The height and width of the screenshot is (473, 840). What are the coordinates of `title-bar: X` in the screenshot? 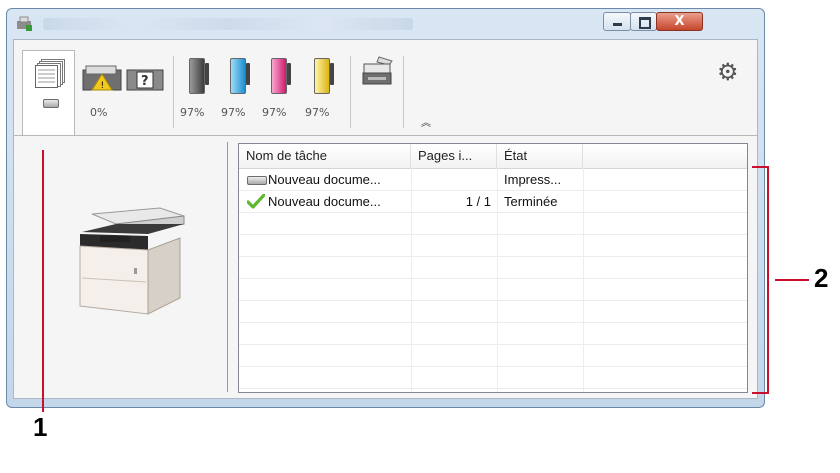 It's located at (385, 24).